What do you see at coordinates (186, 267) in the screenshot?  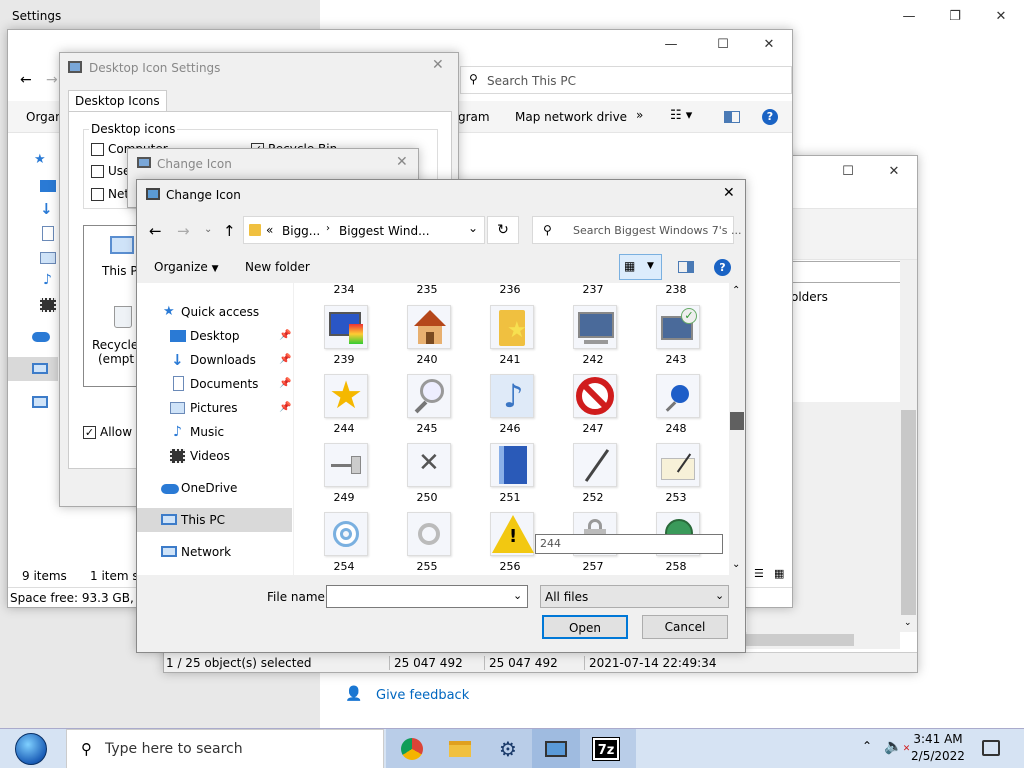 I see `organize-button: Organize ▼` at bounding box center [186, 267].